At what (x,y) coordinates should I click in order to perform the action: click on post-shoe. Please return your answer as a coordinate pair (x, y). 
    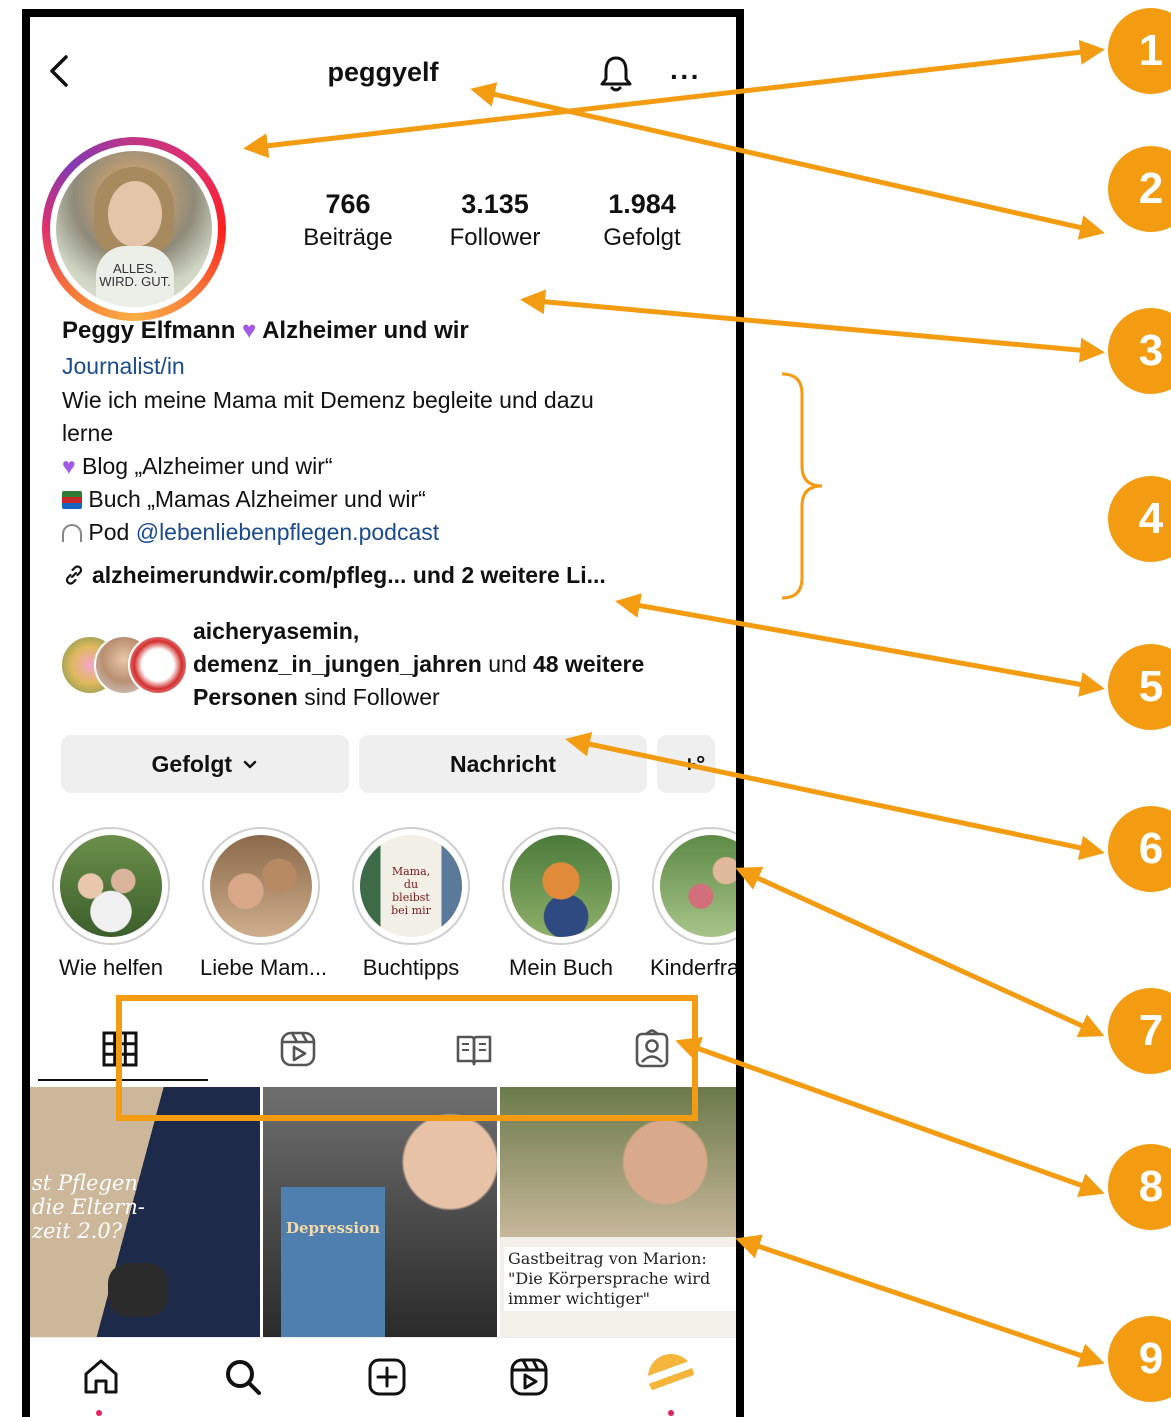
    Looking at the image, I should click on (138, 1290).